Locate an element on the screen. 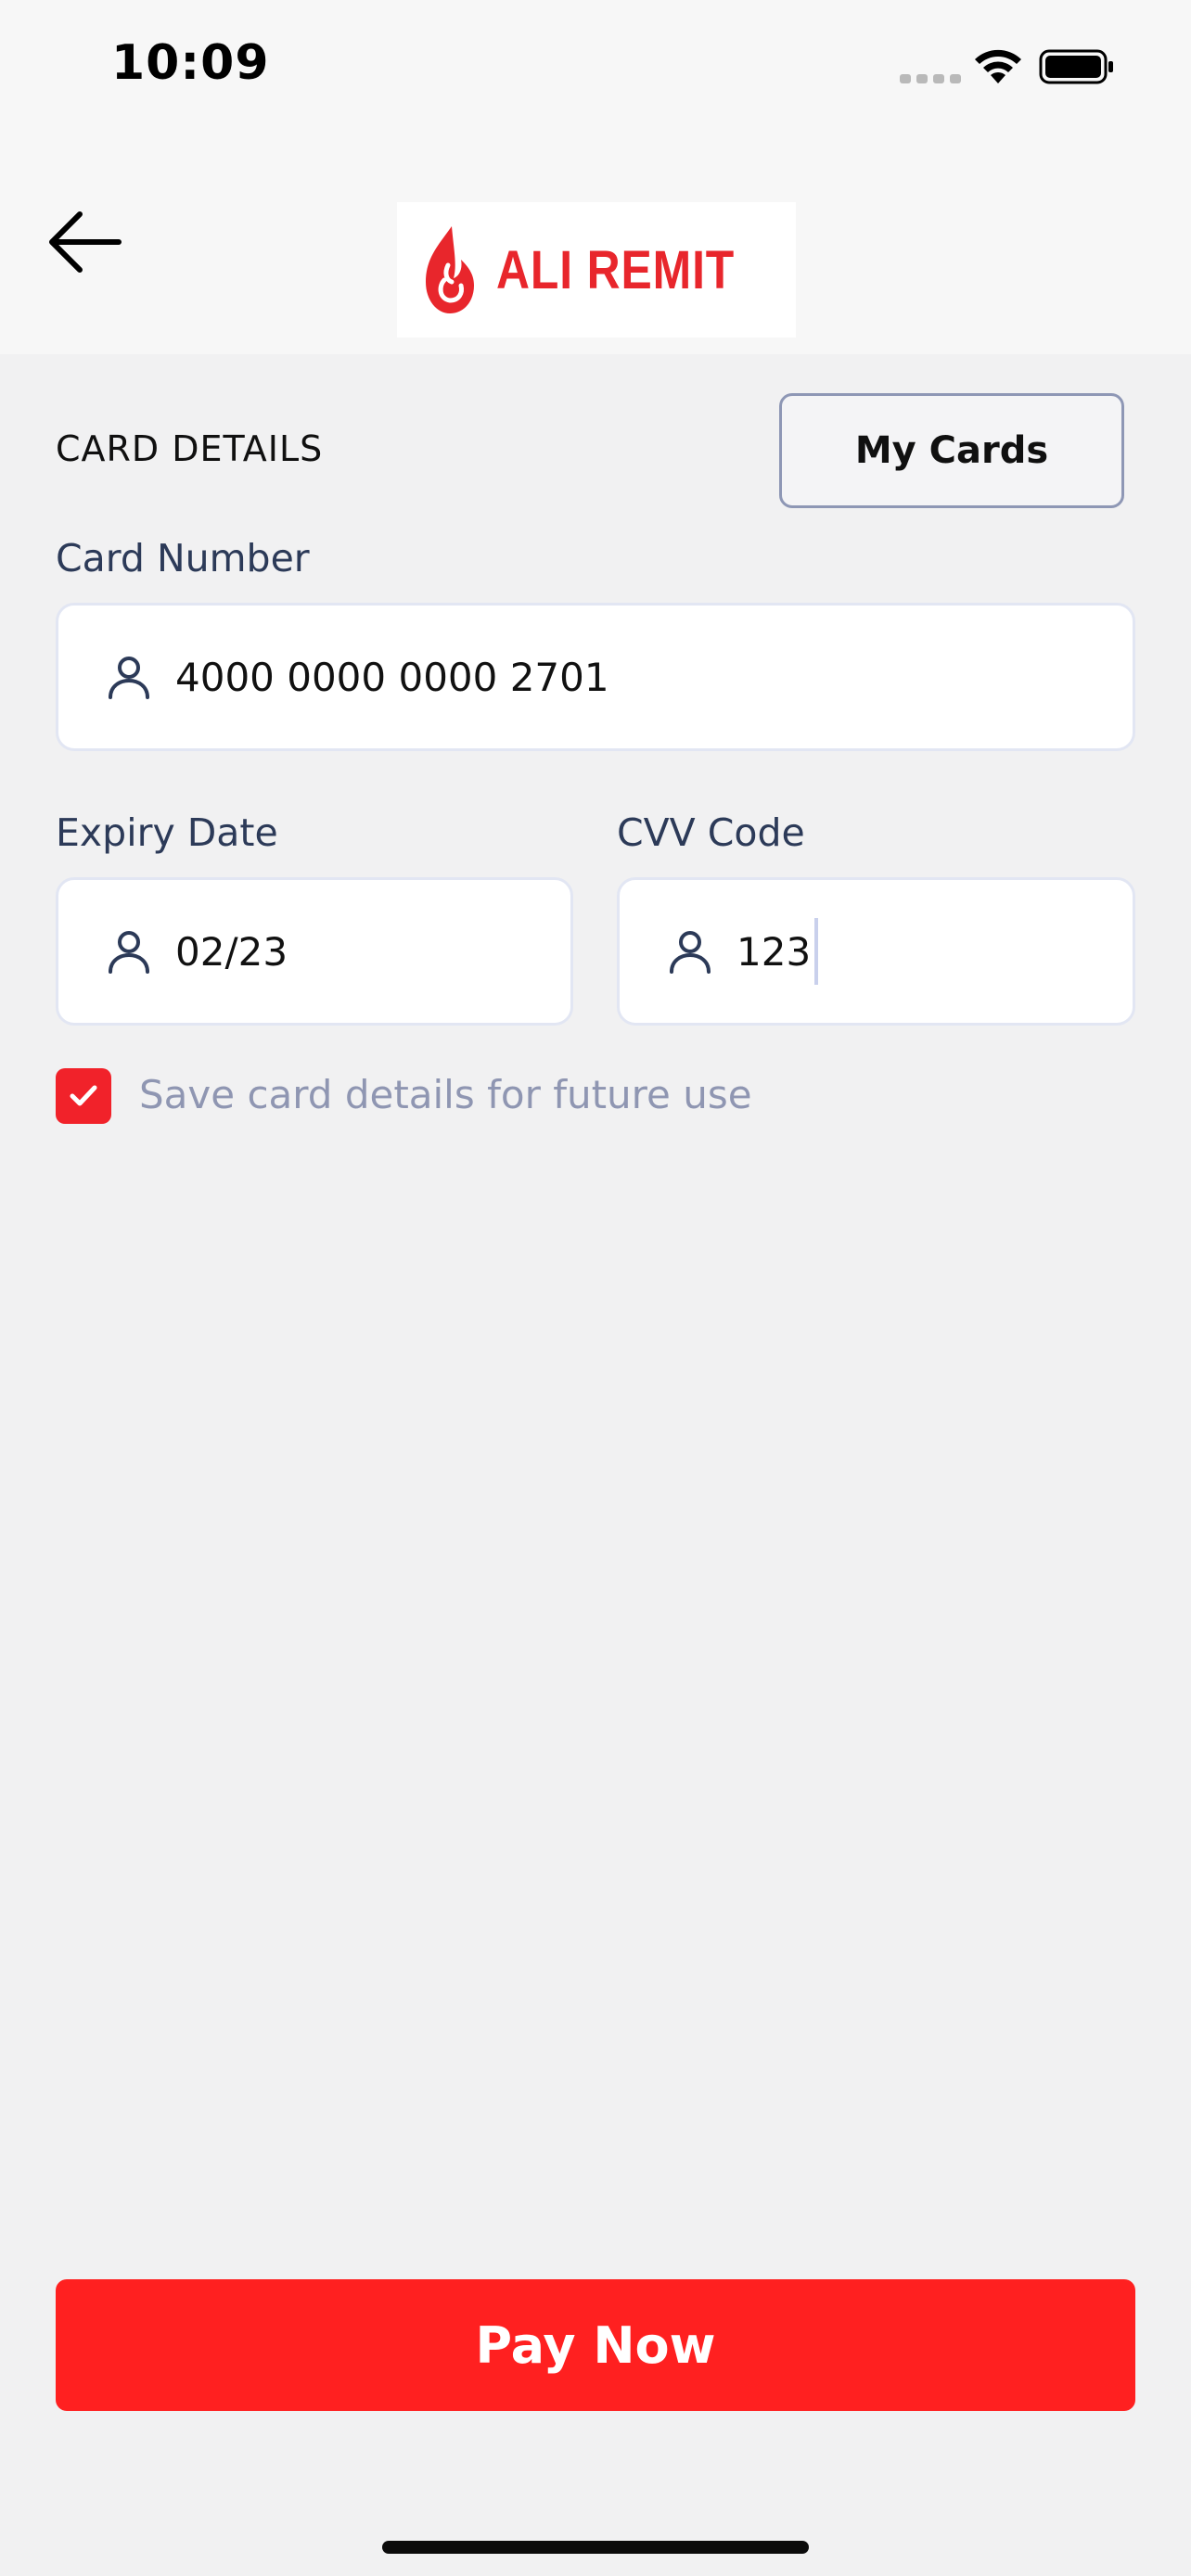 This screenshot has width=1191, height=2576. wifi-icon is located at coordinates (998, 66).